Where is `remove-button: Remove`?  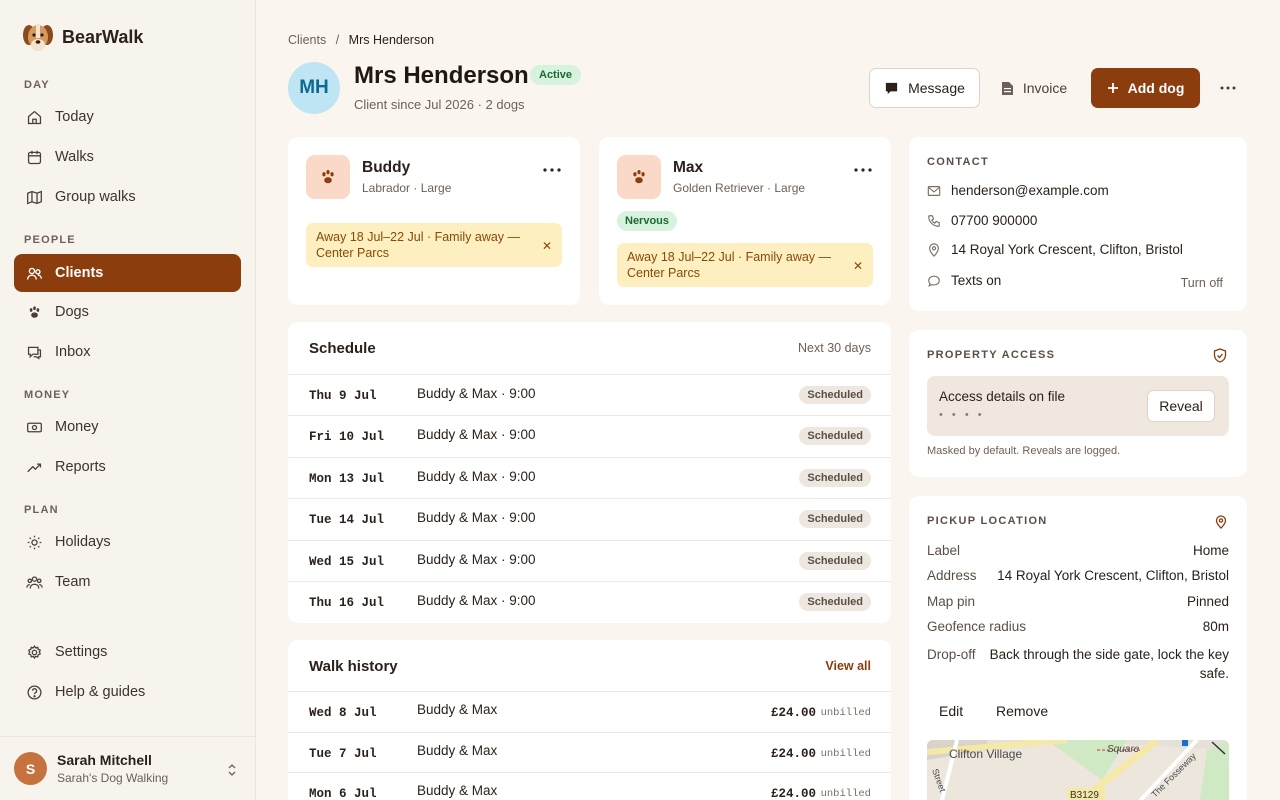
remove-button: Remove is located at coordinates (1022, 711).